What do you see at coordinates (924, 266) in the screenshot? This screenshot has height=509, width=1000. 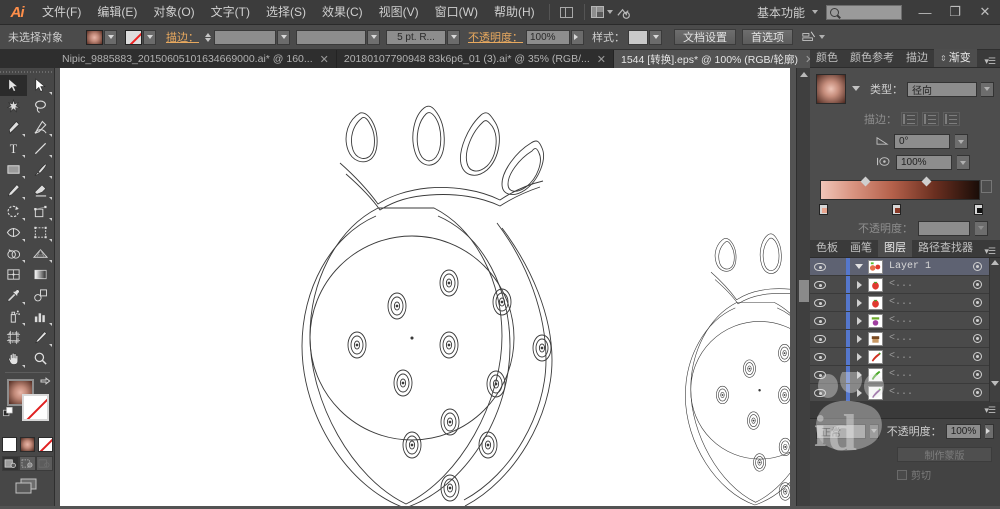 I see `layer-name-0: Layer 1` at bounding box center [924, 266].